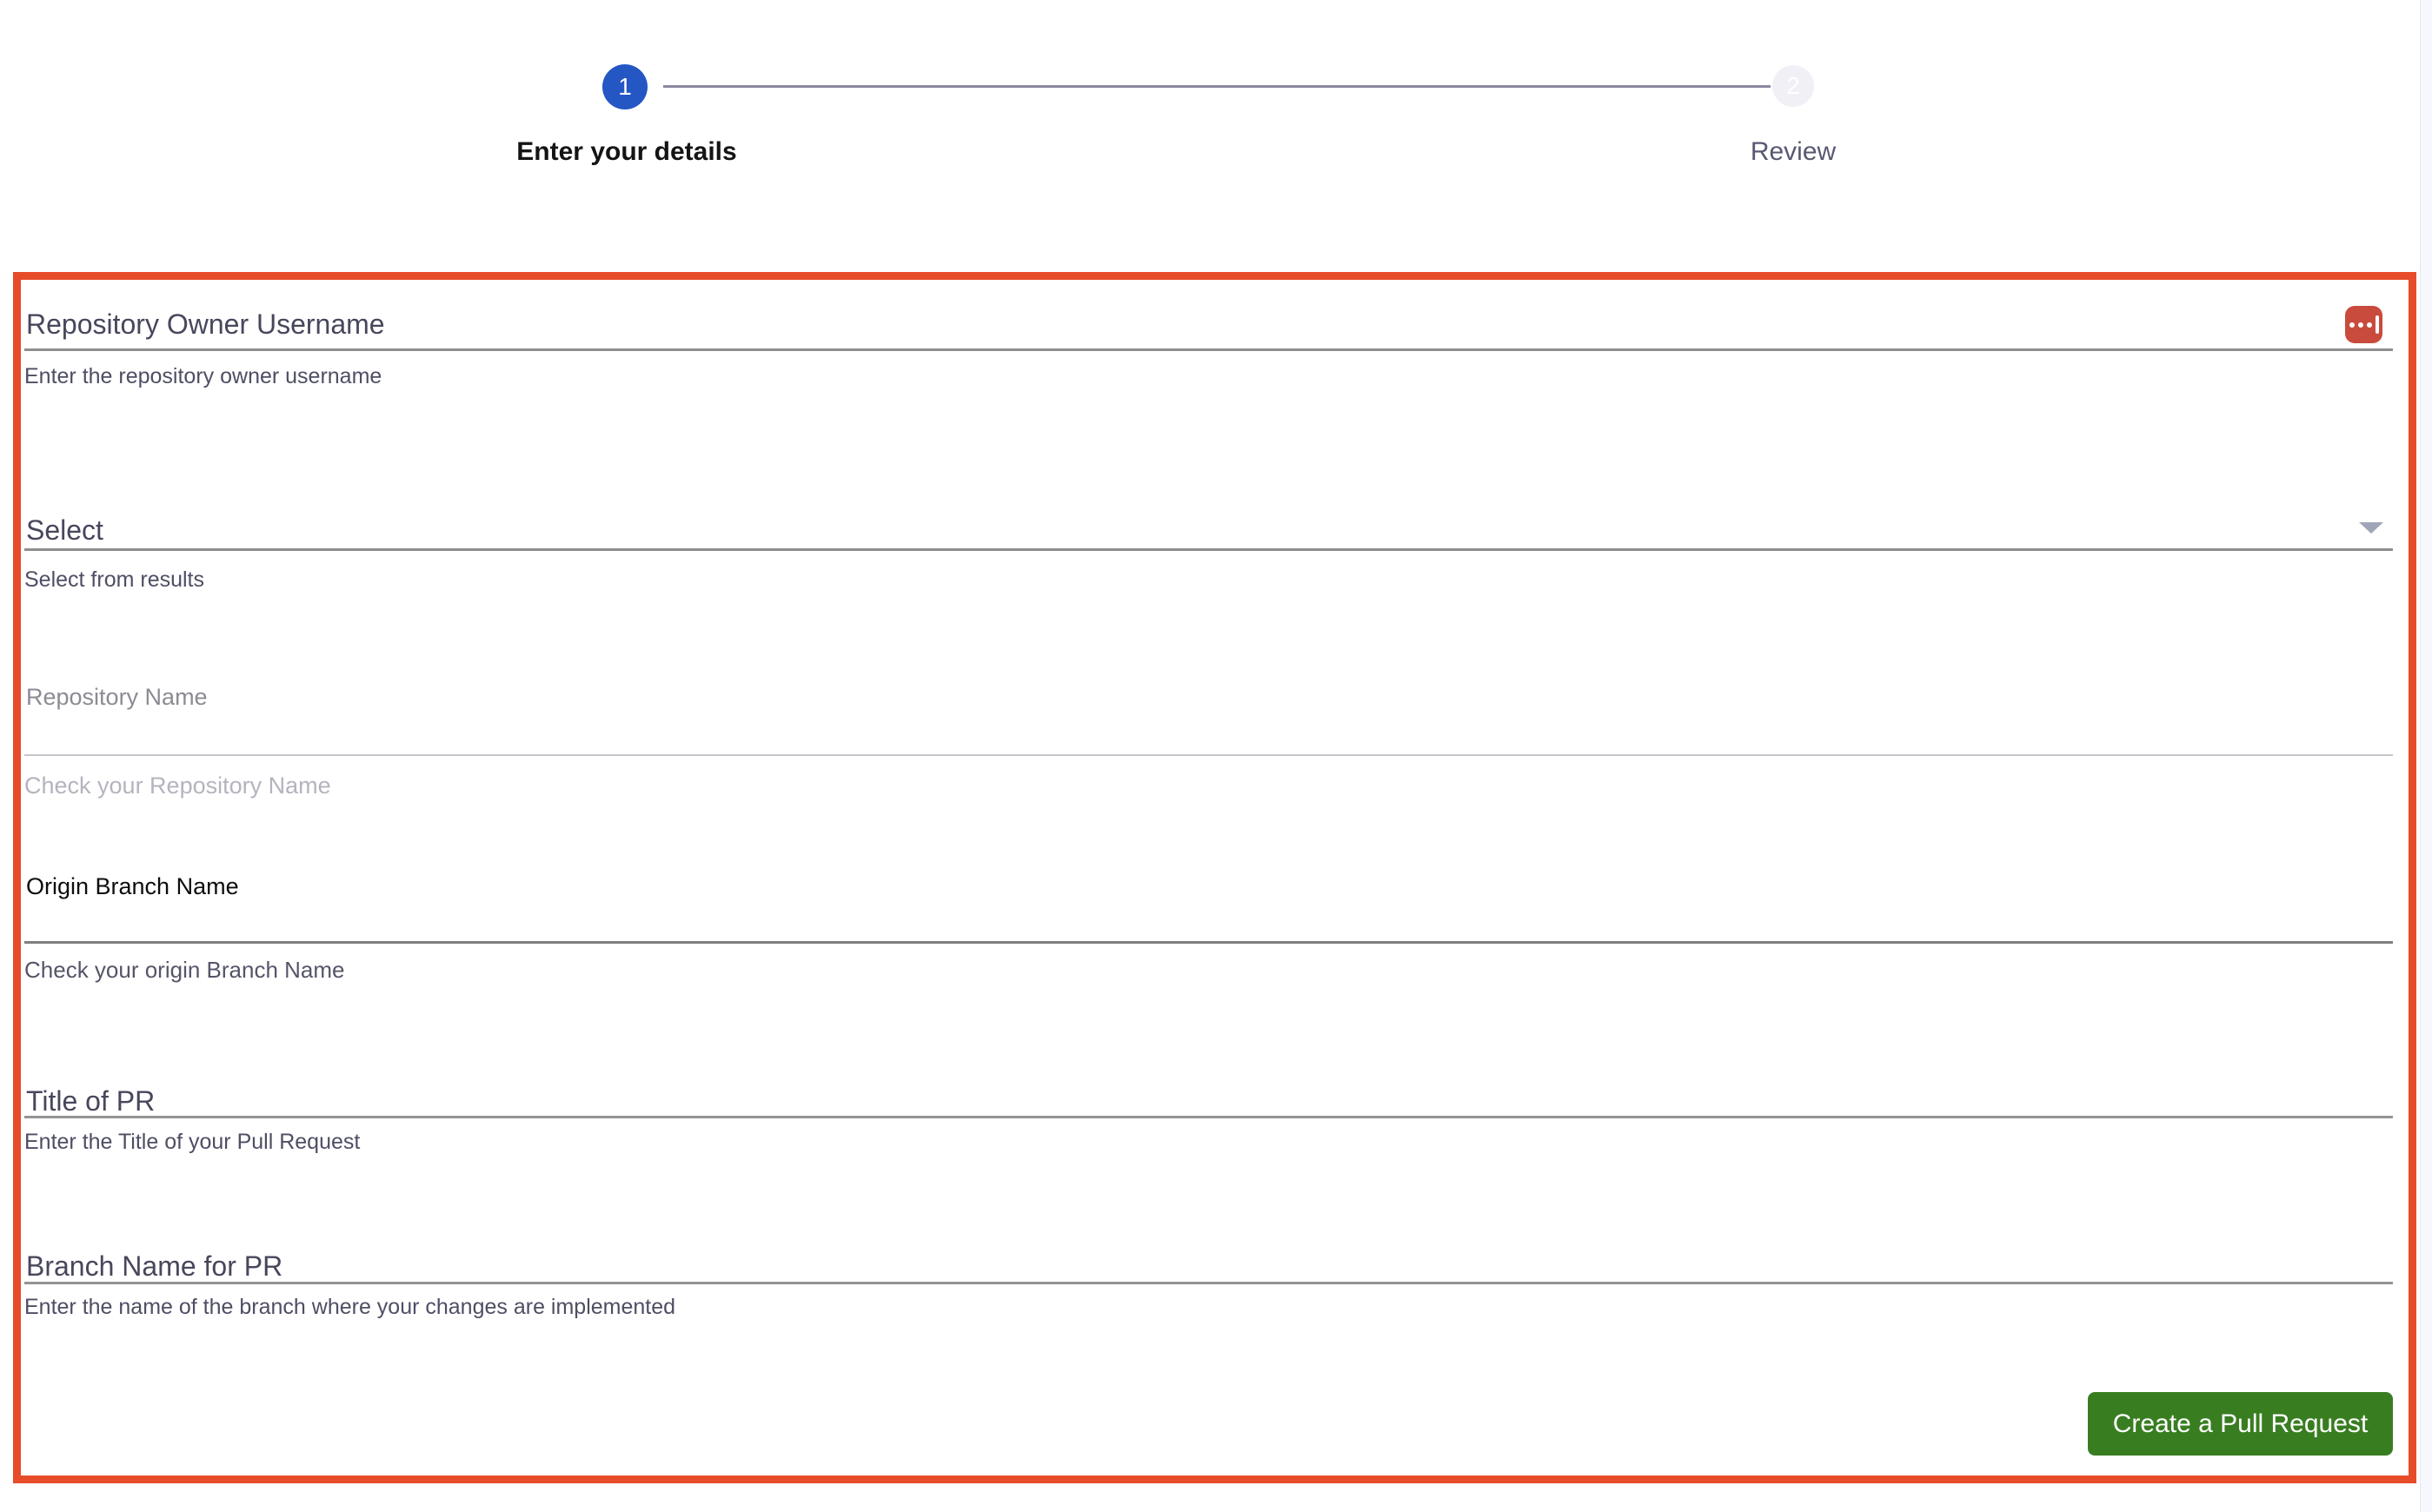 The image size is (2432, 1512). What do you see at coordinates (115, 579) in the screenshot?
I see `select-helper: Select from results` at bounding box center [115, 579].